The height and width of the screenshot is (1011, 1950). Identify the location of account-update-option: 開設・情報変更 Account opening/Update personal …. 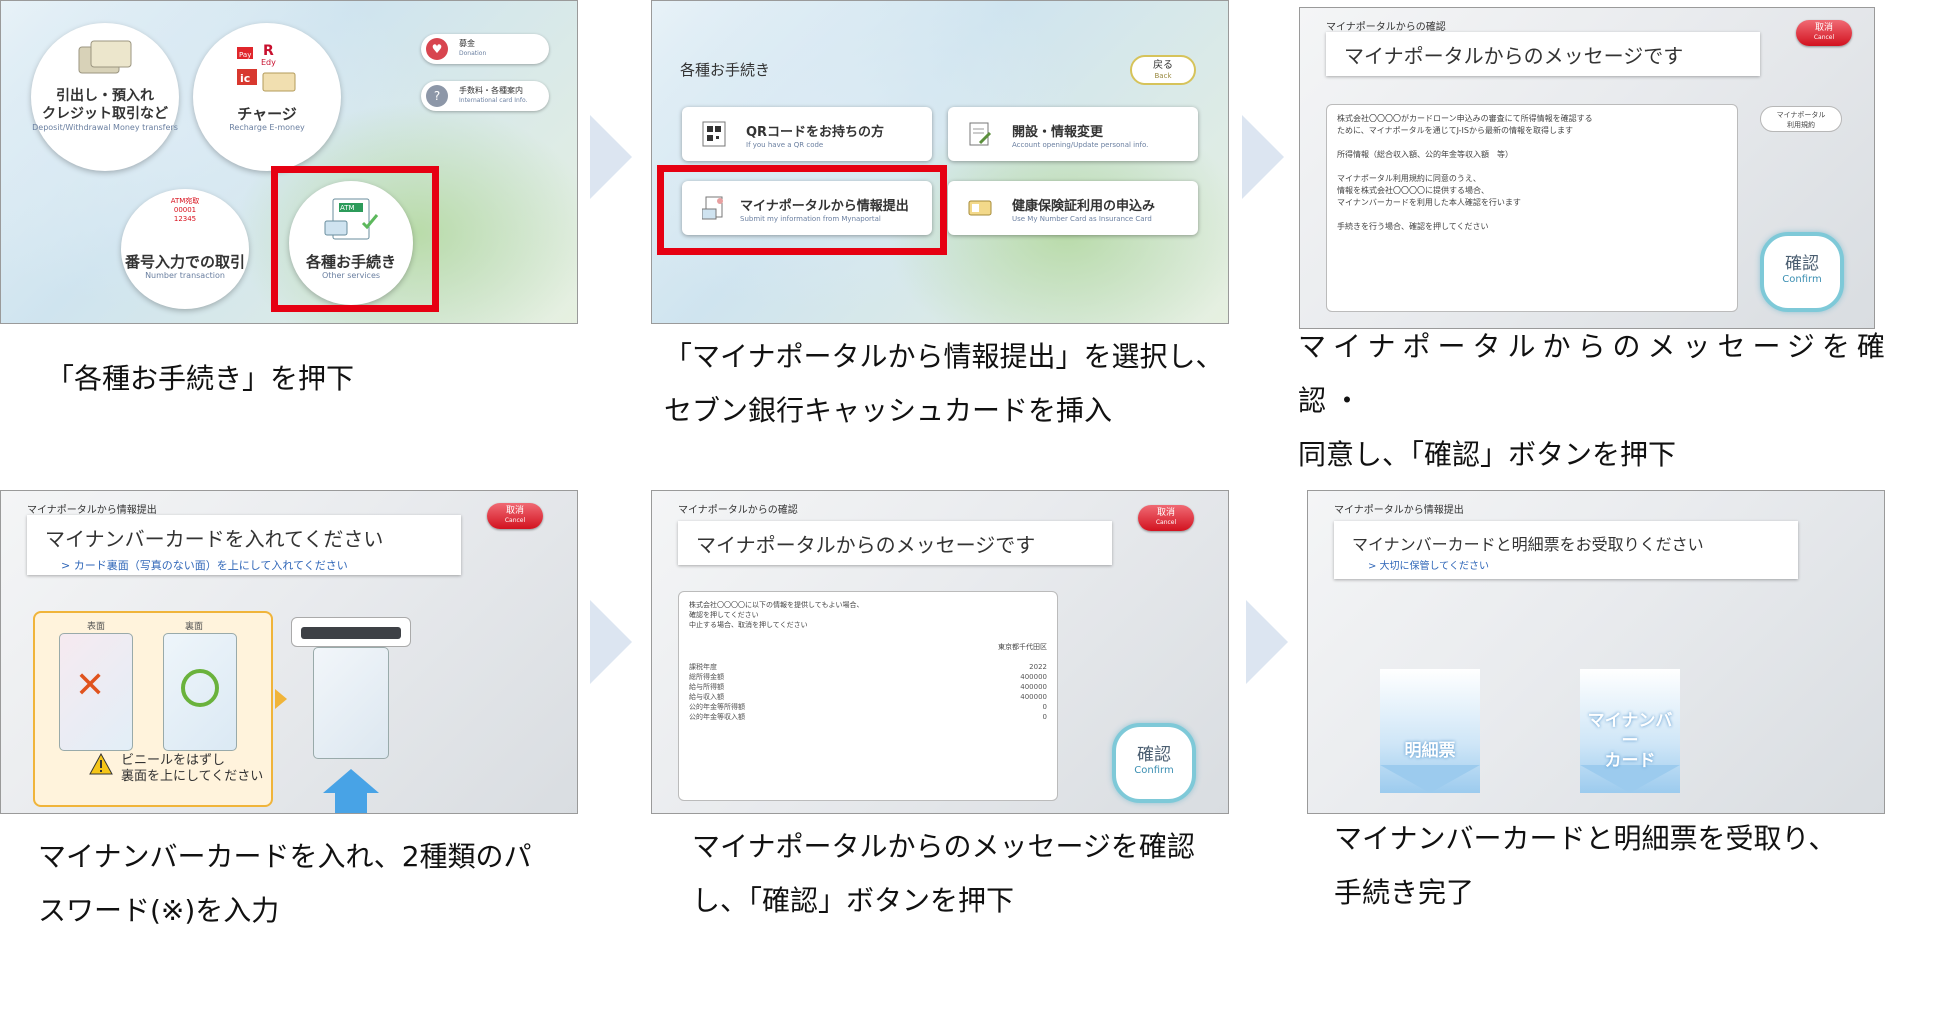
(1073, 134).